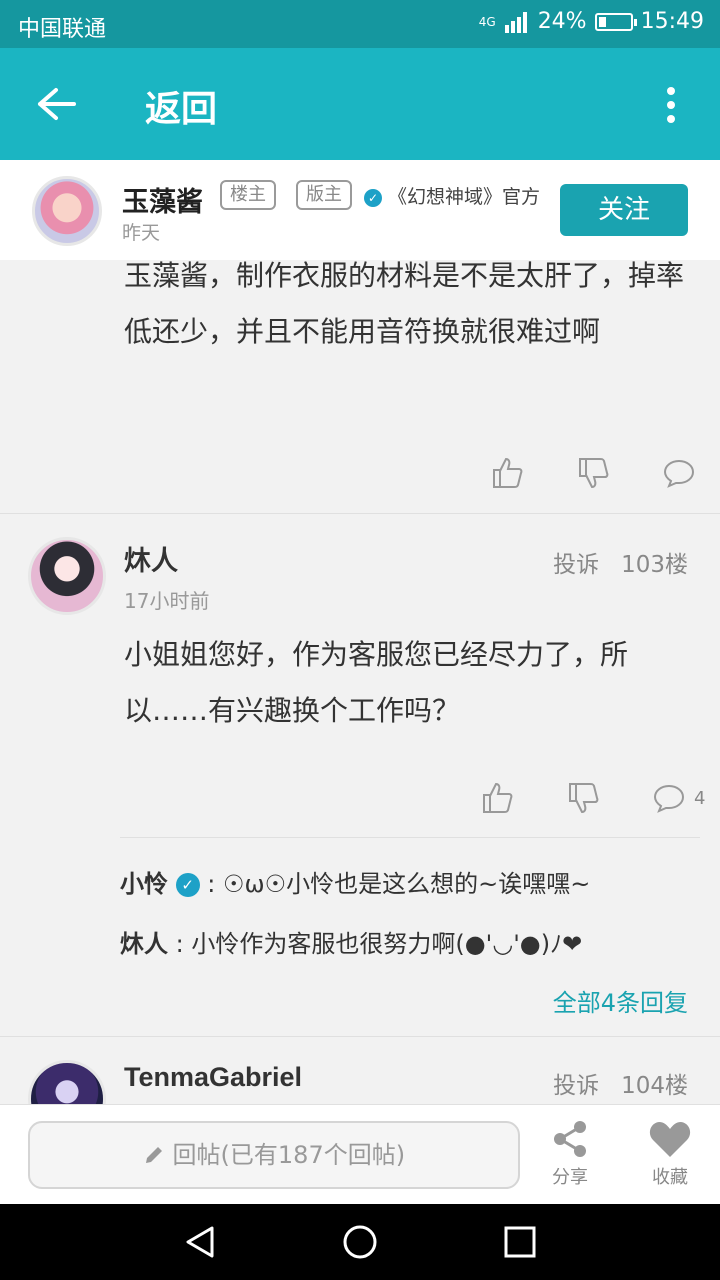  What do you see at coordinates (289, 1155) in the screenshot?
I see `reply-placeholder: 回帖(已有187个回帖)` at bounding box center [289, 1155].